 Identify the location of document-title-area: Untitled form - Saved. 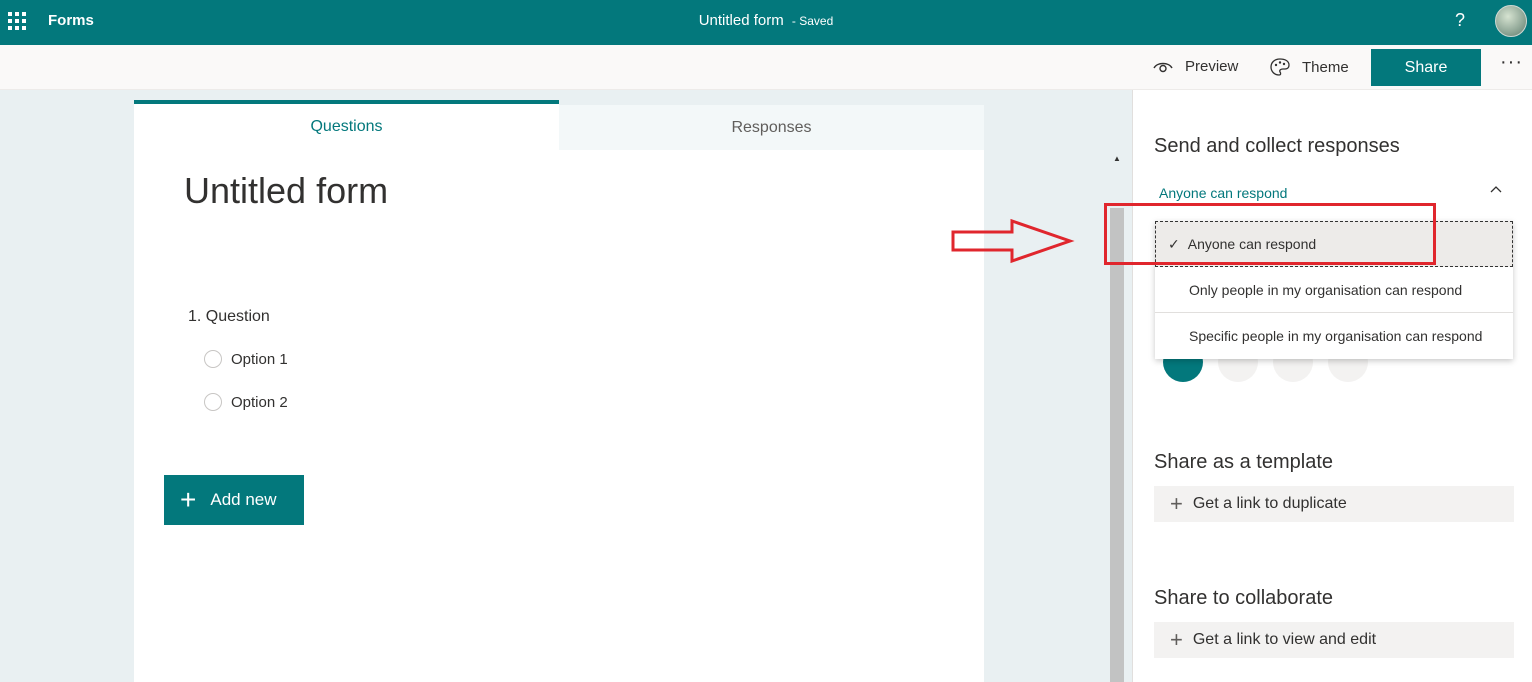
(766, 20).